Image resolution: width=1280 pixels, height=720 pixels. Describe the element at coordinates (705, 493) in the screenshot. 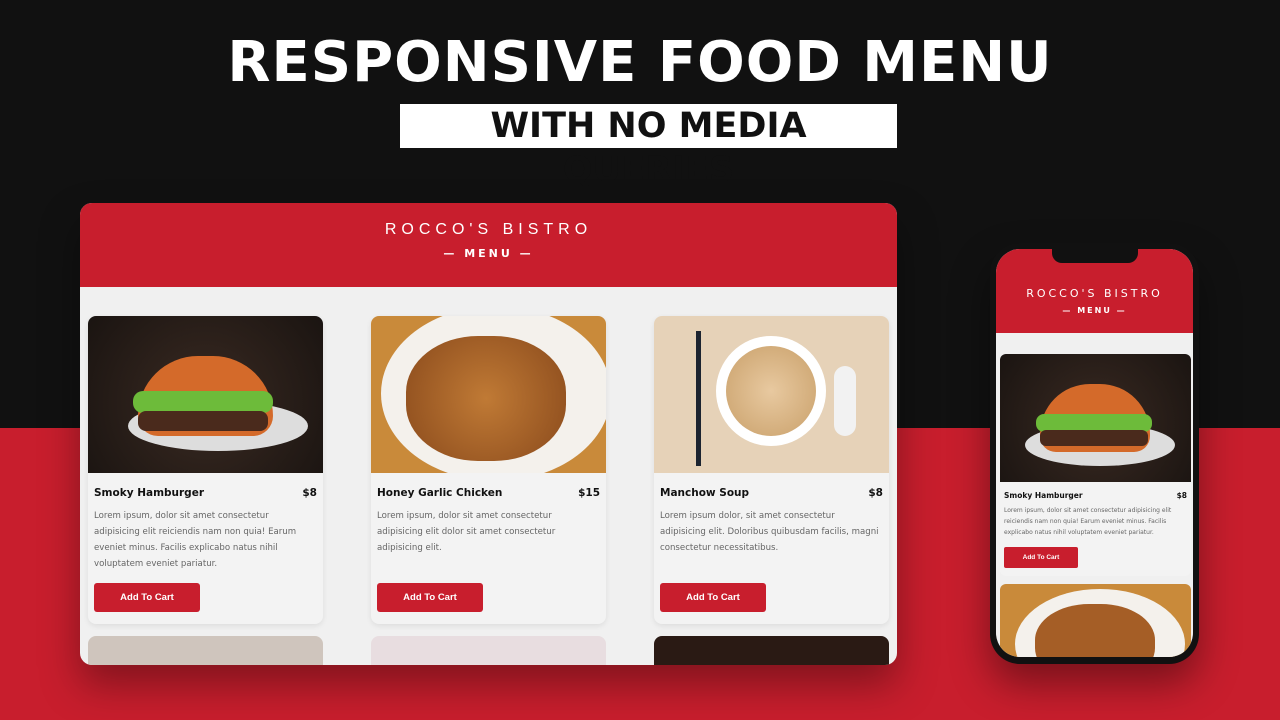

I see `item-name: Manchow Soup` at that location.